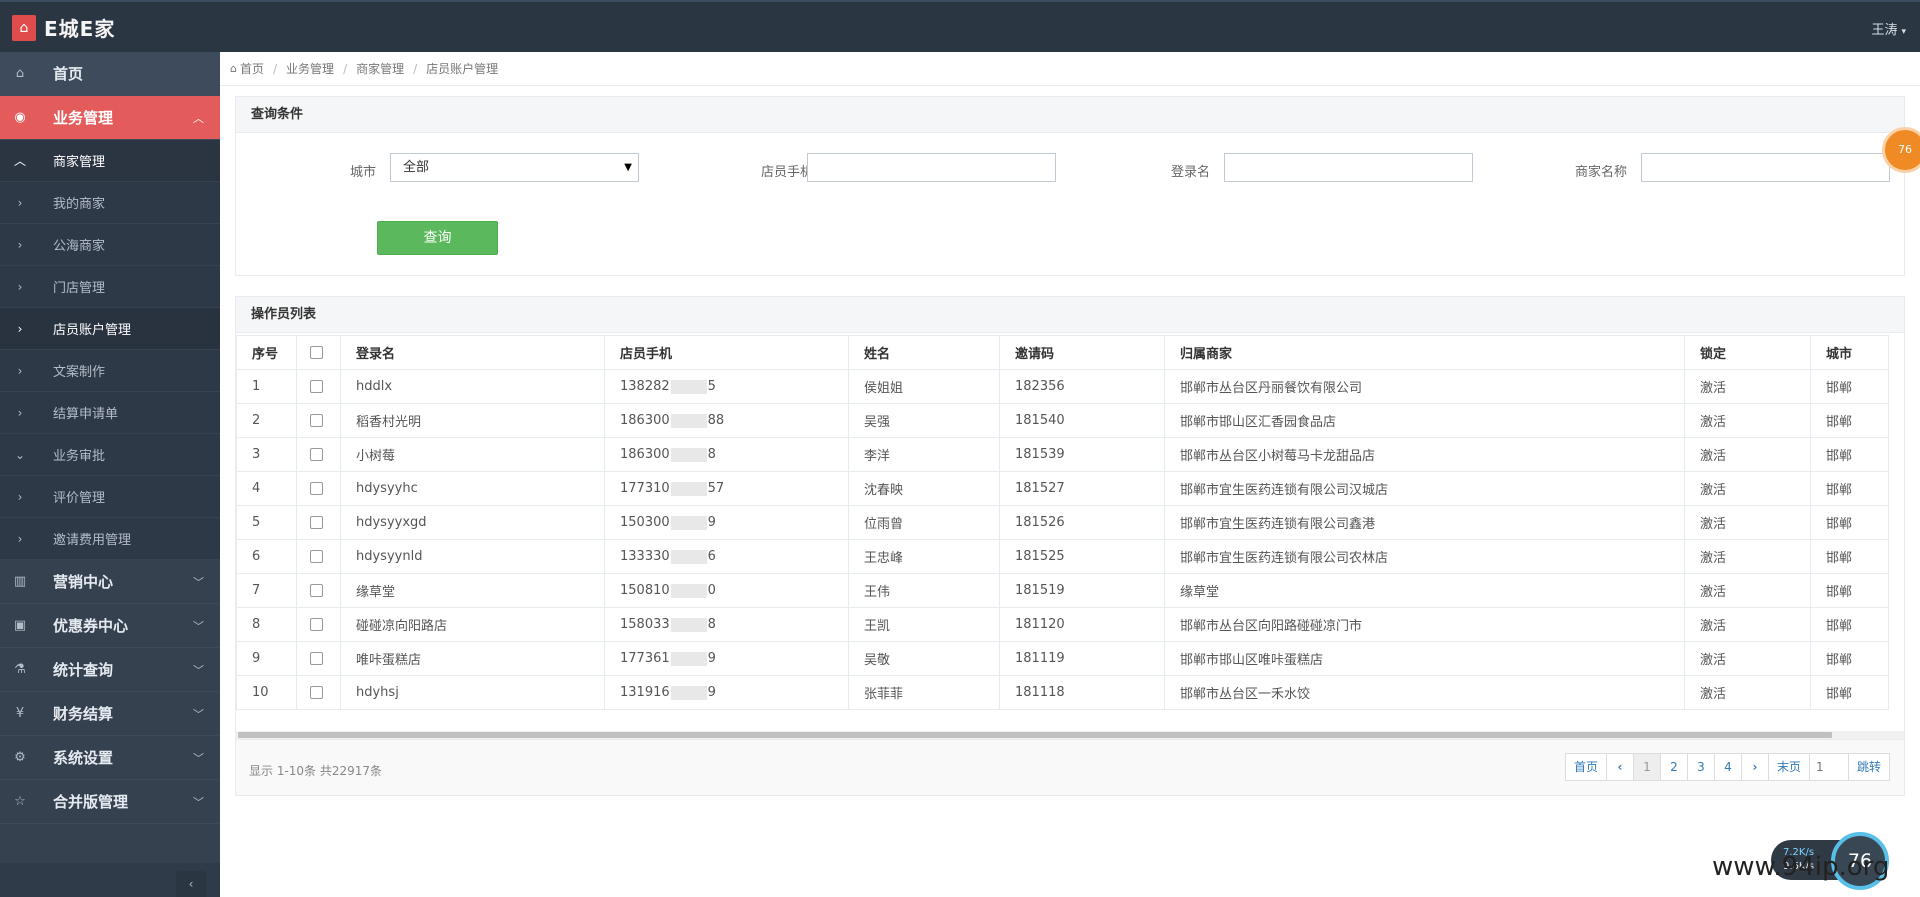 The height and width of the screenshot is (897, 1920). I want to click on col-header-name: 姓名, so click(924, 352).